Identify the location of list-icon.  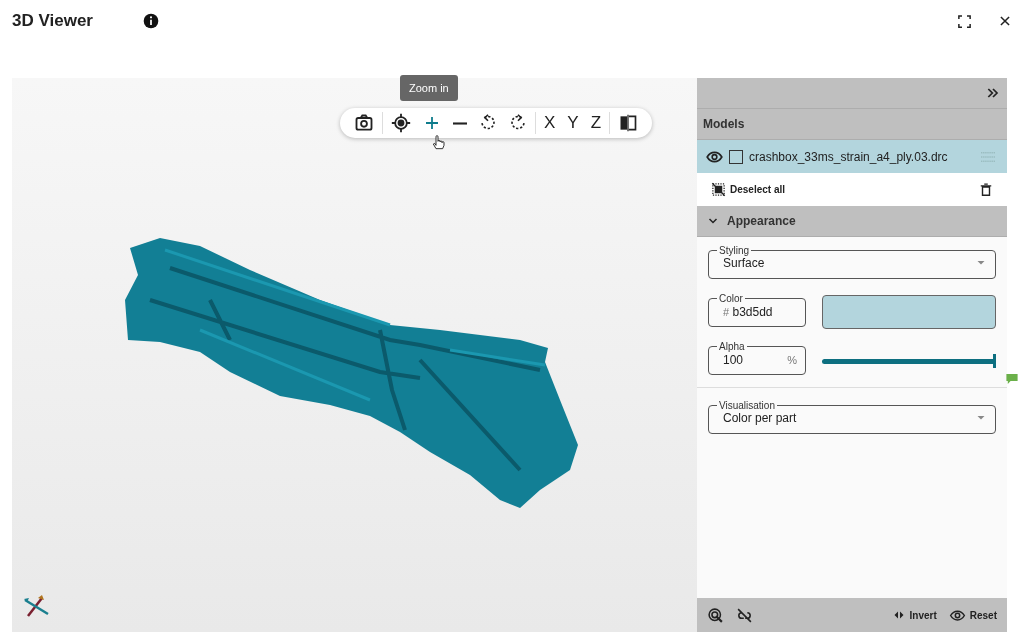
(988, 156).